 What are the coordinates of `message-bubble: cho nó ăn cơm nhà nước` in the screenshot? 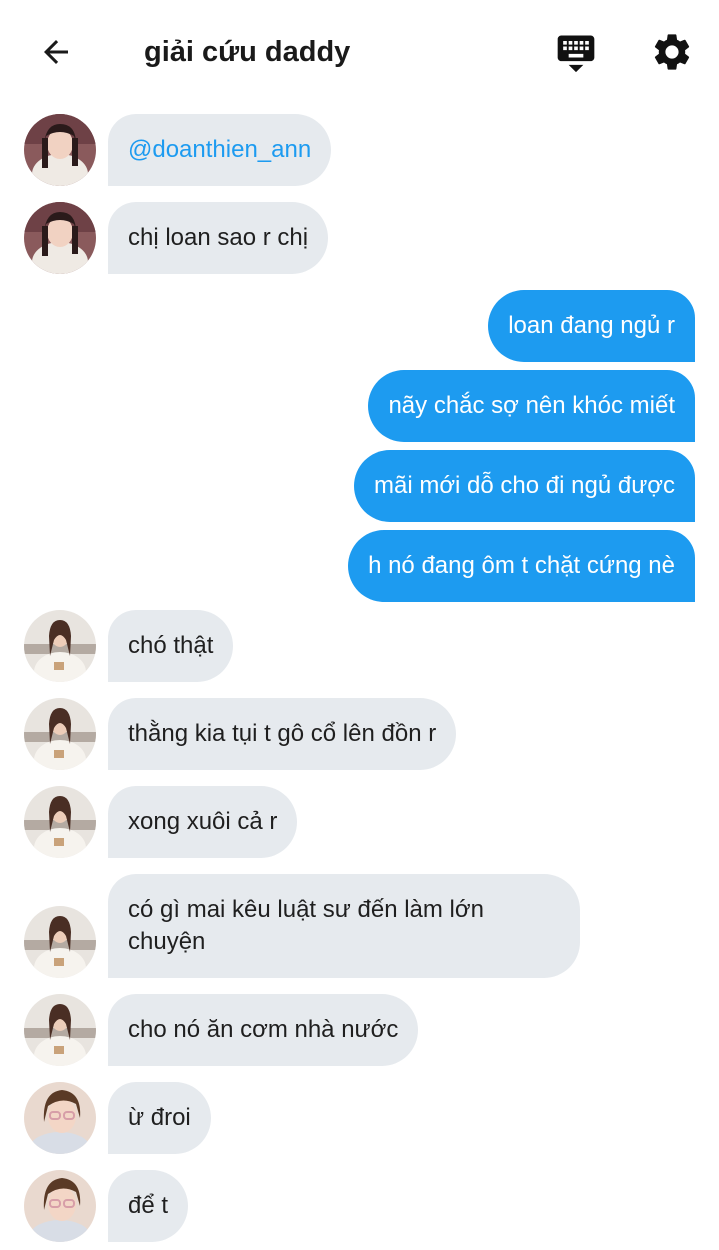 It's located at (263, 1030).